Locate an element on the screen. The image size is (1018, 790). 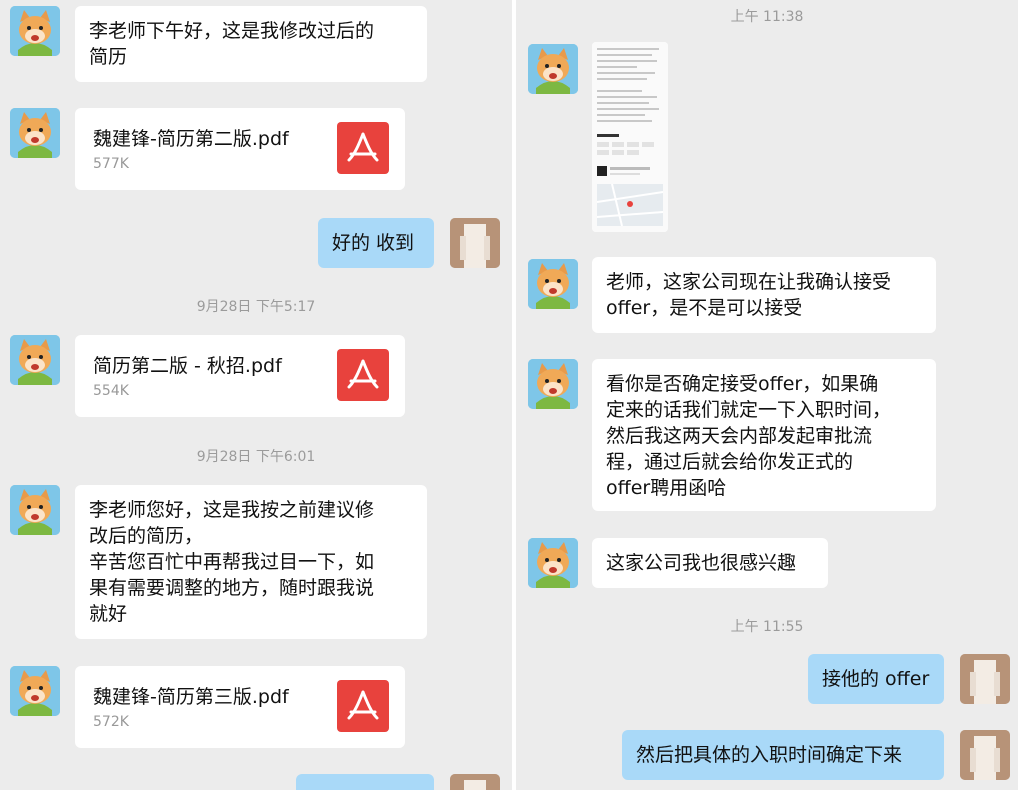
timestamp: 上午 11:55 is located at coordinates (767, 627).